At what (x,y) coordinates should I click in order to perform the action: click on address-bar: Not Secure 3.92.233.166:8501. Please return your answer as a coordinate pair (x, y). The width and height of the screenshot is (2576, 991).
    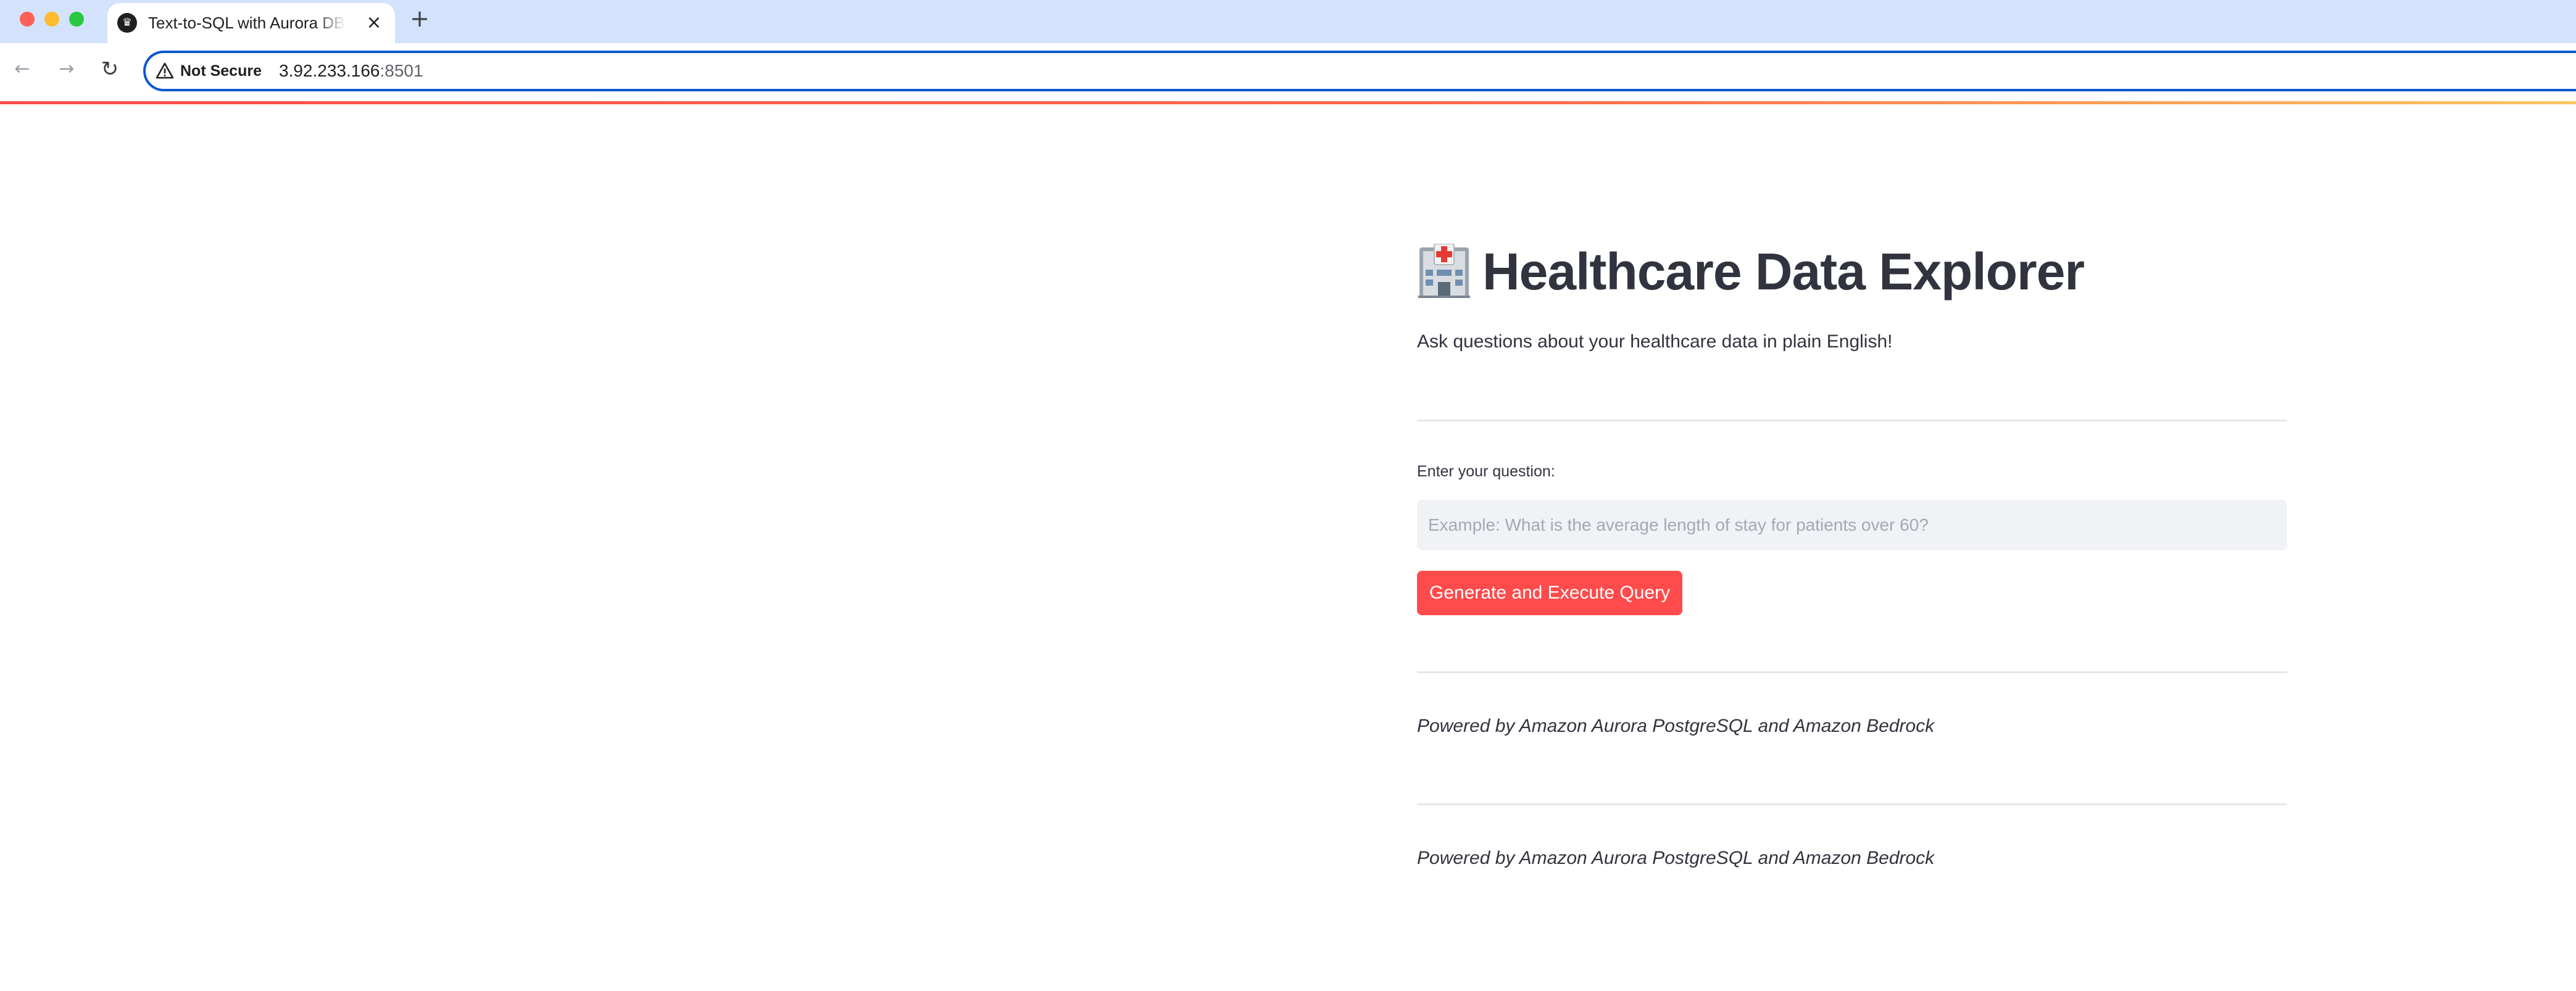
    Looking at the image, I should click on (1359, 71).